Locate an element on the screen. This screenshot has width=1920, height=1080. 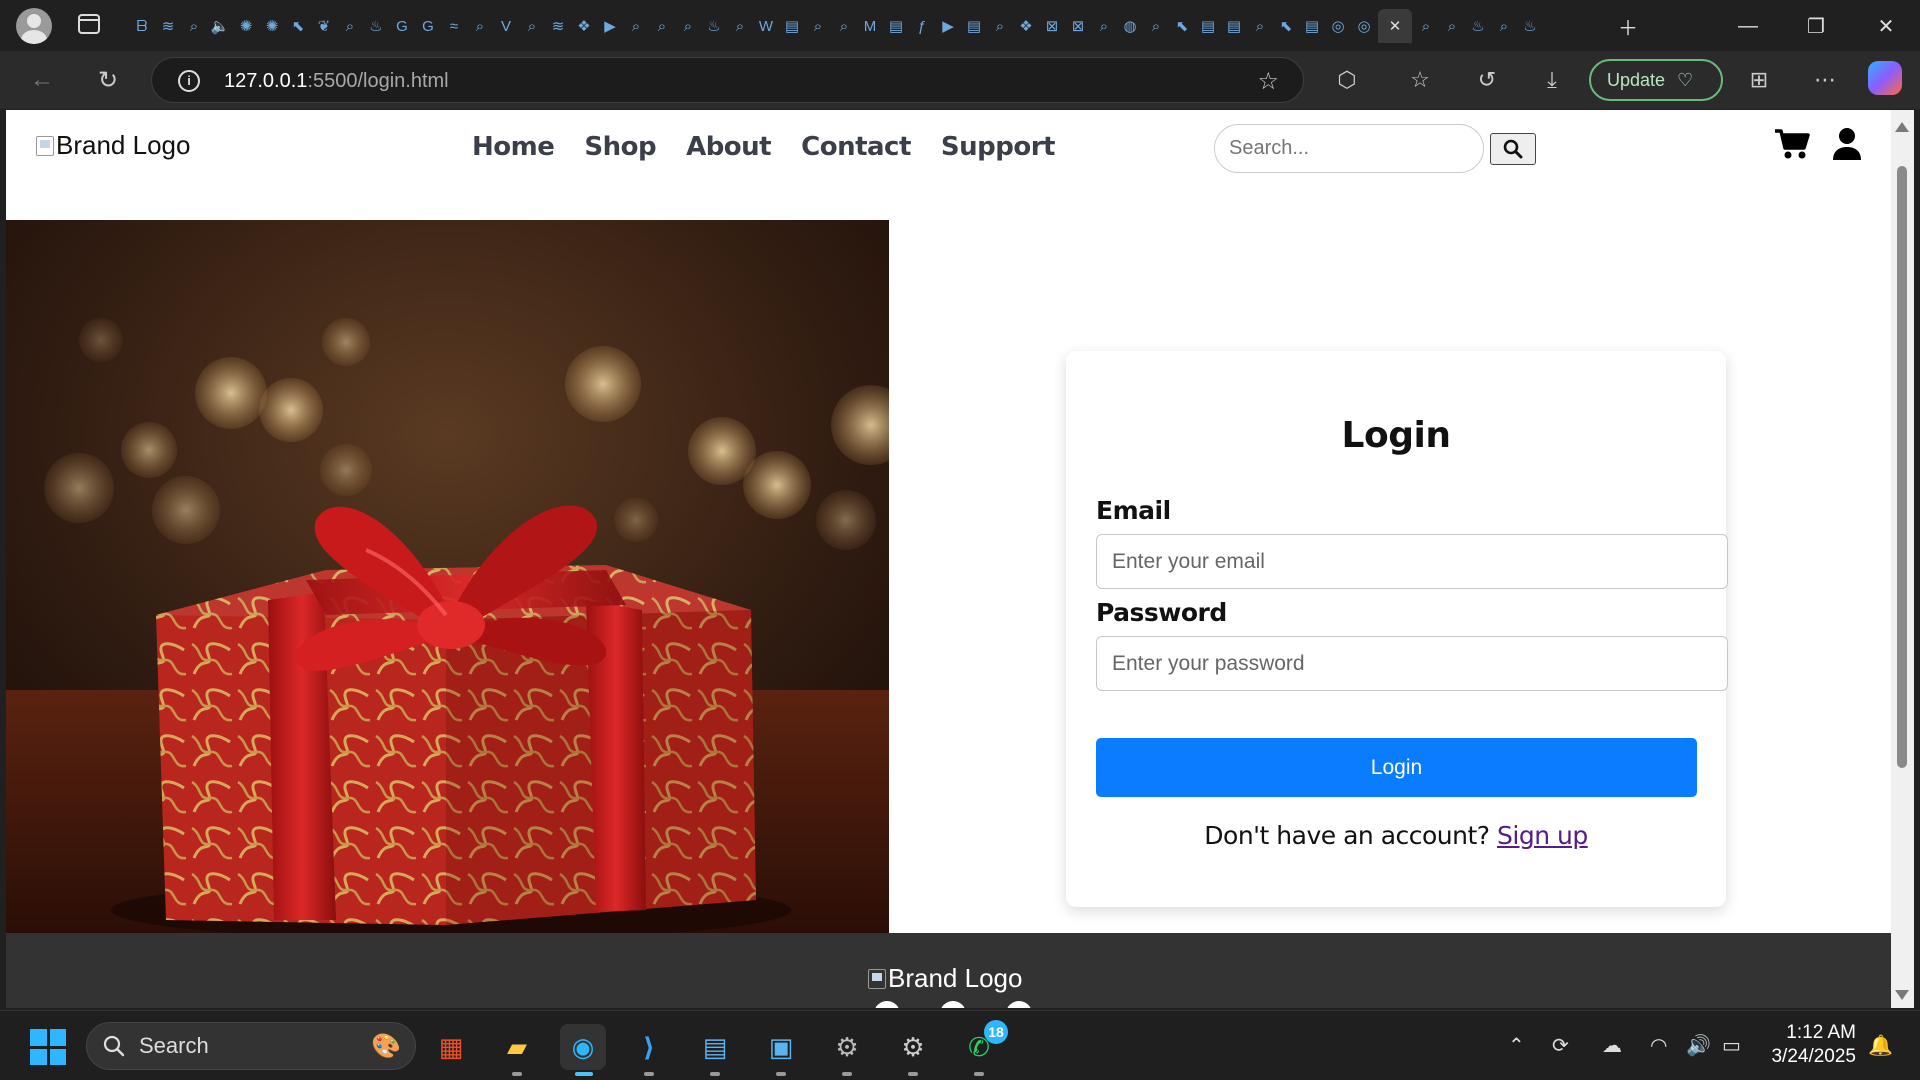
audio-tab-icon: 🔈 is located at coordinates (220, 26).